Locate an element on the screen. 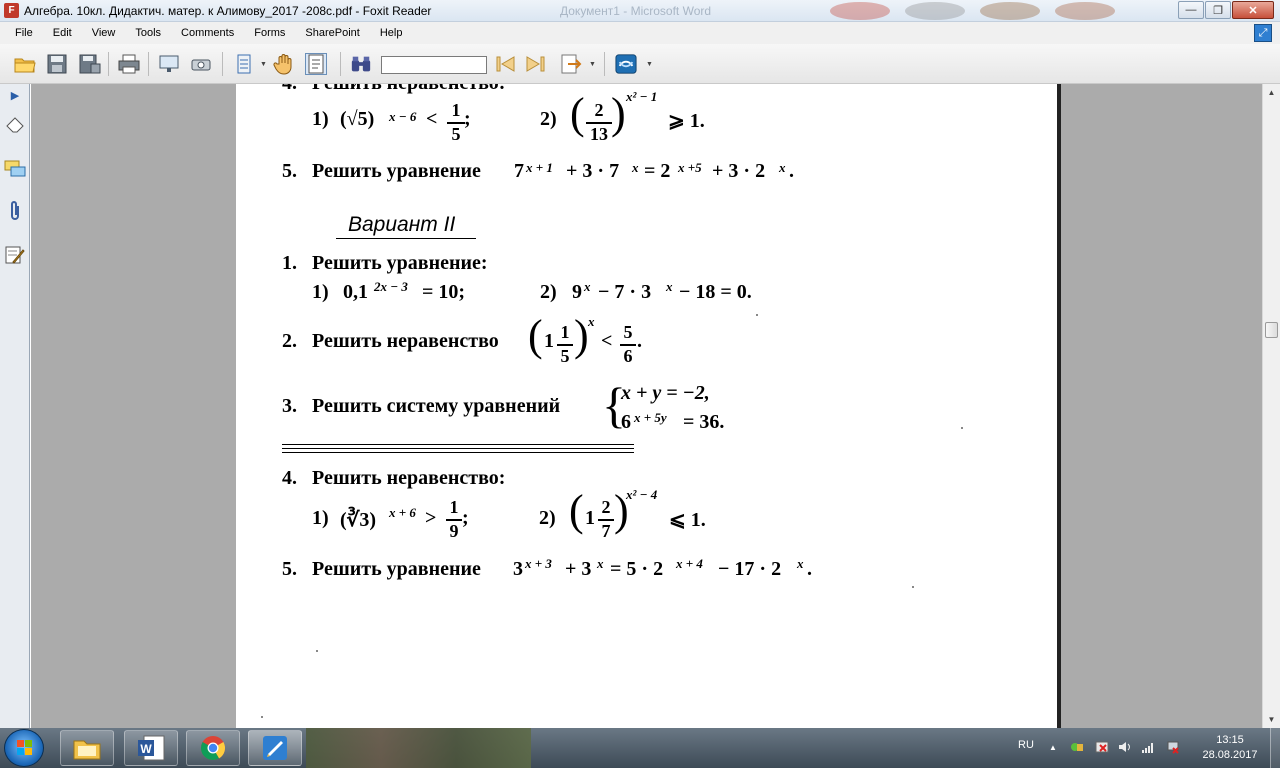  signature-pen-icon is located at coordinates (15, 255).